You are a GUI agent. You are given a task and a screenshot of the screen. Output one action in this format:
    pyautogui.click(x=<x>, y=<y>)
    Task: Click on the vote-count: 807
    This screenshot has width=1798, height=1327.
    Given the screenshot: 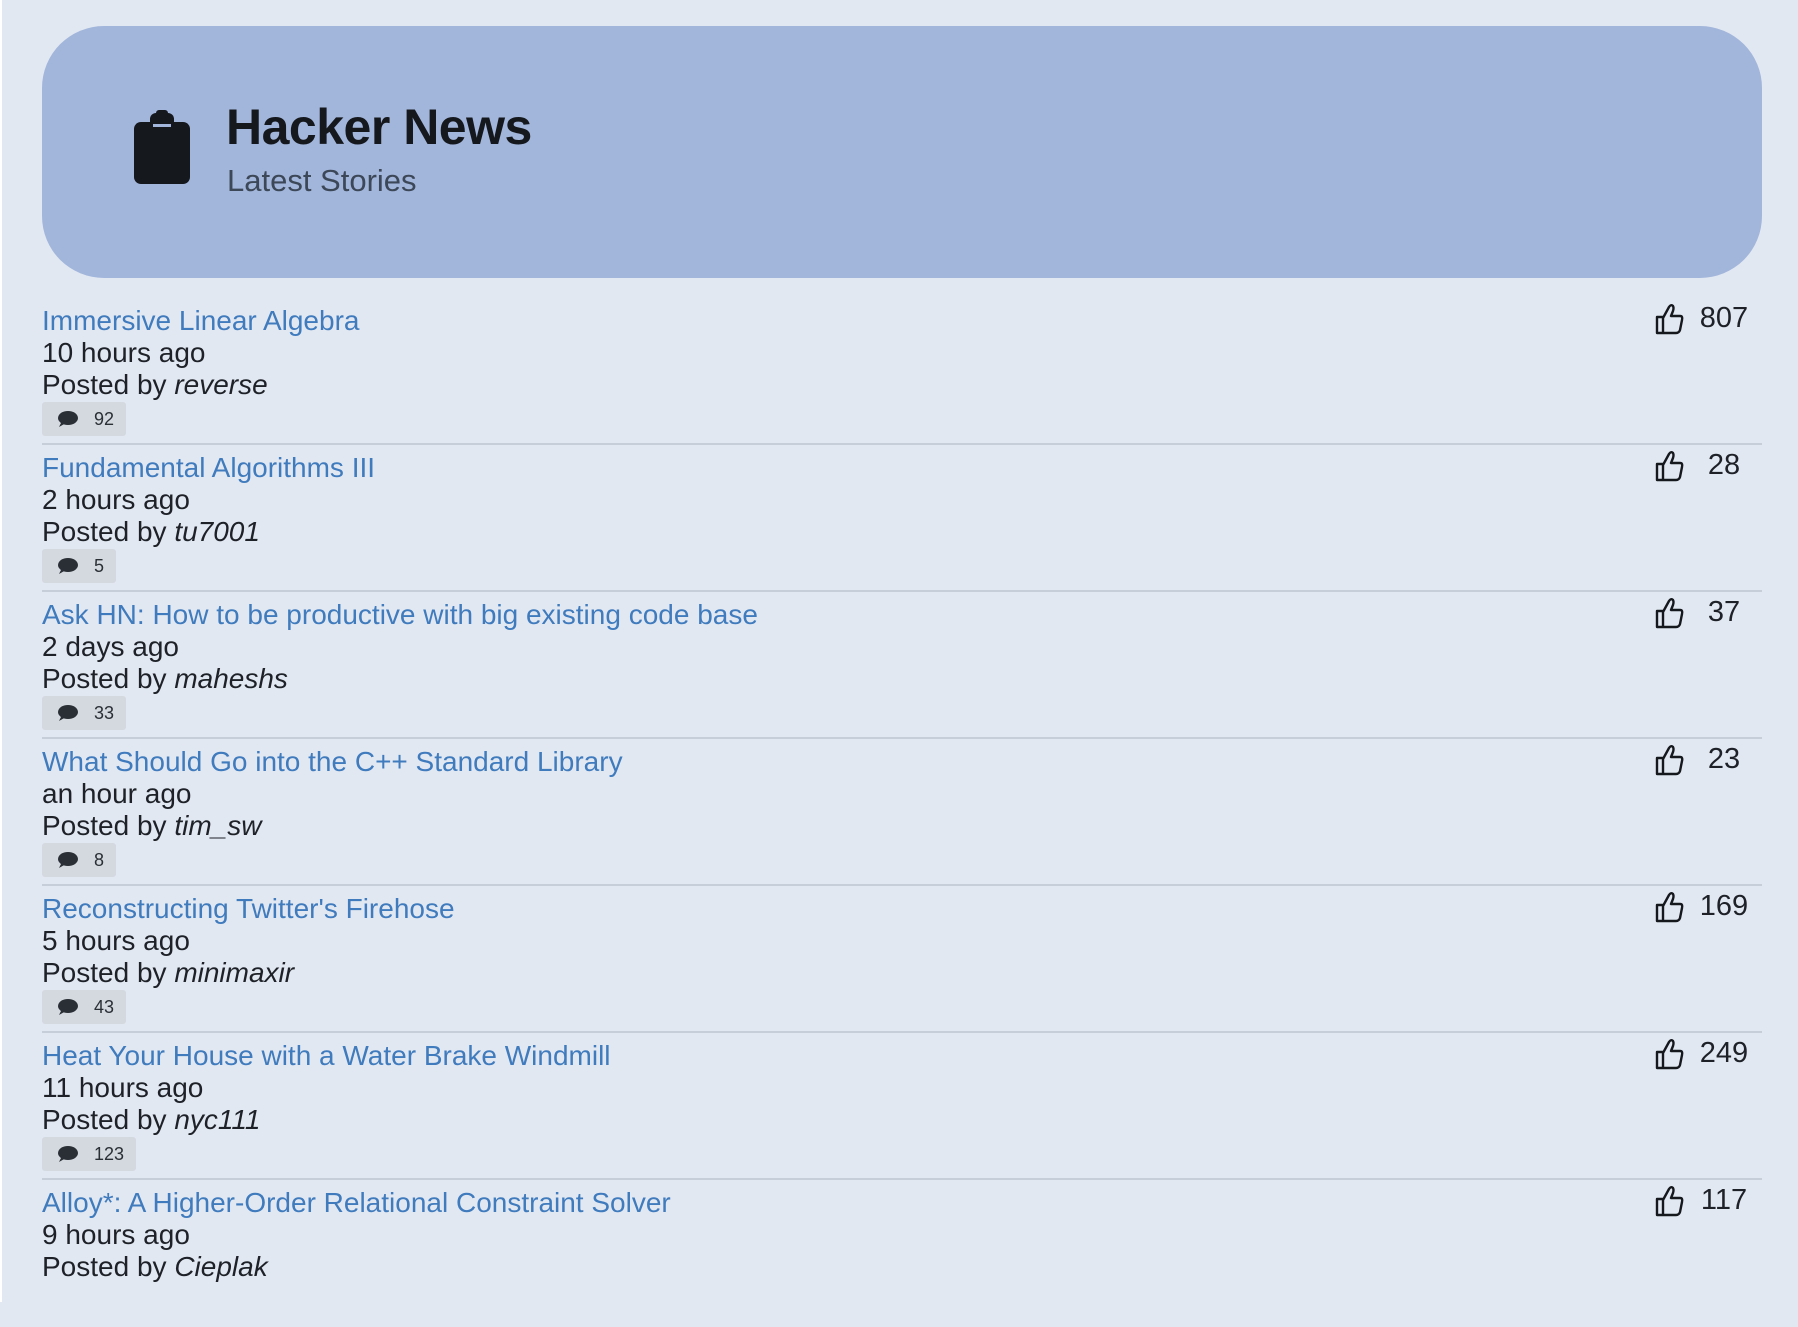 What is the action you would take?
    pyautogui.click(x=1724, y=318)
    